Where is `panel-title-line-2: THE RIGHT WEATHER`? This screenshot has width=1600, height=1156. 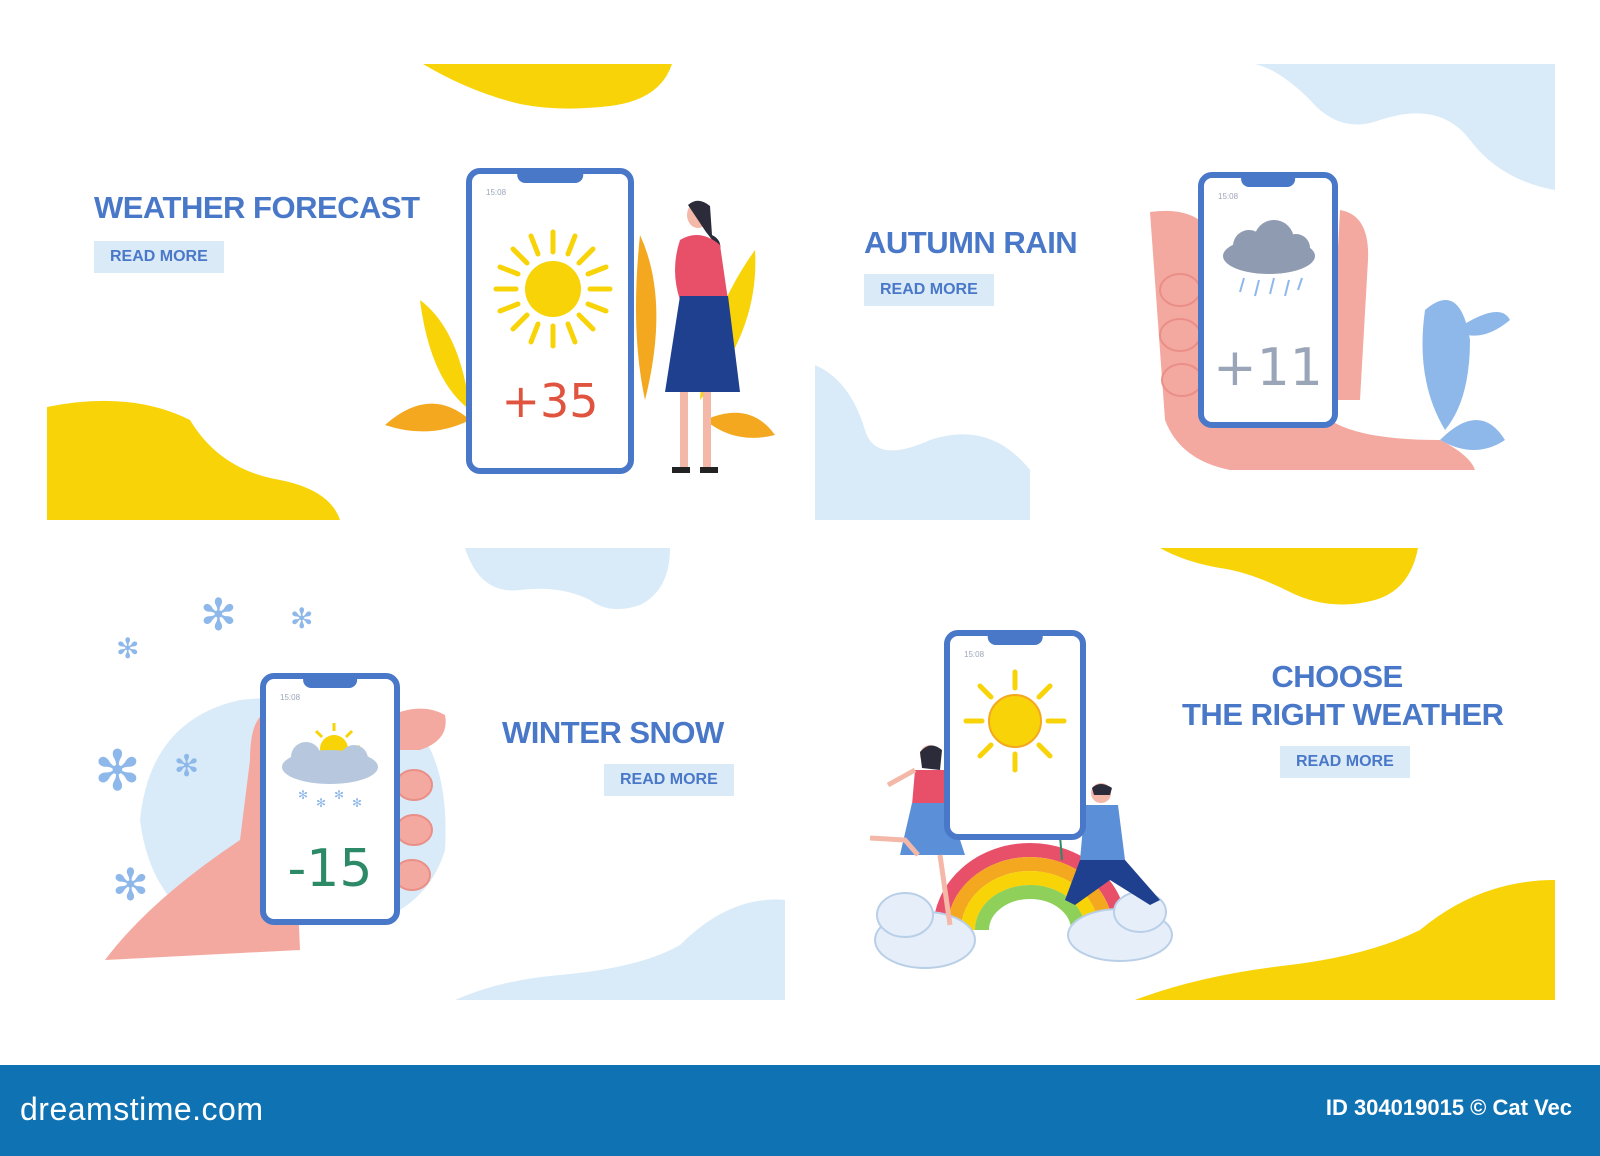 panel-title-line-2: THE RIGHT WEATHER is located at coordinates (1343, 714).